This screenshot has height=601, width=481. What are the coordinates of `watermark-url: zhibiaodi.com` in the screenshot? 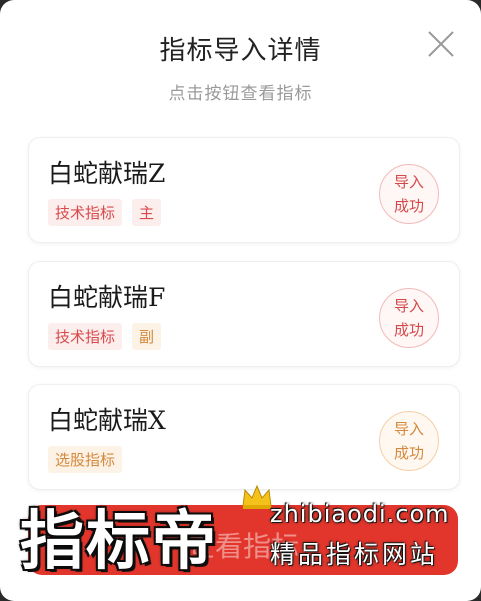 It's located at (360, 514).